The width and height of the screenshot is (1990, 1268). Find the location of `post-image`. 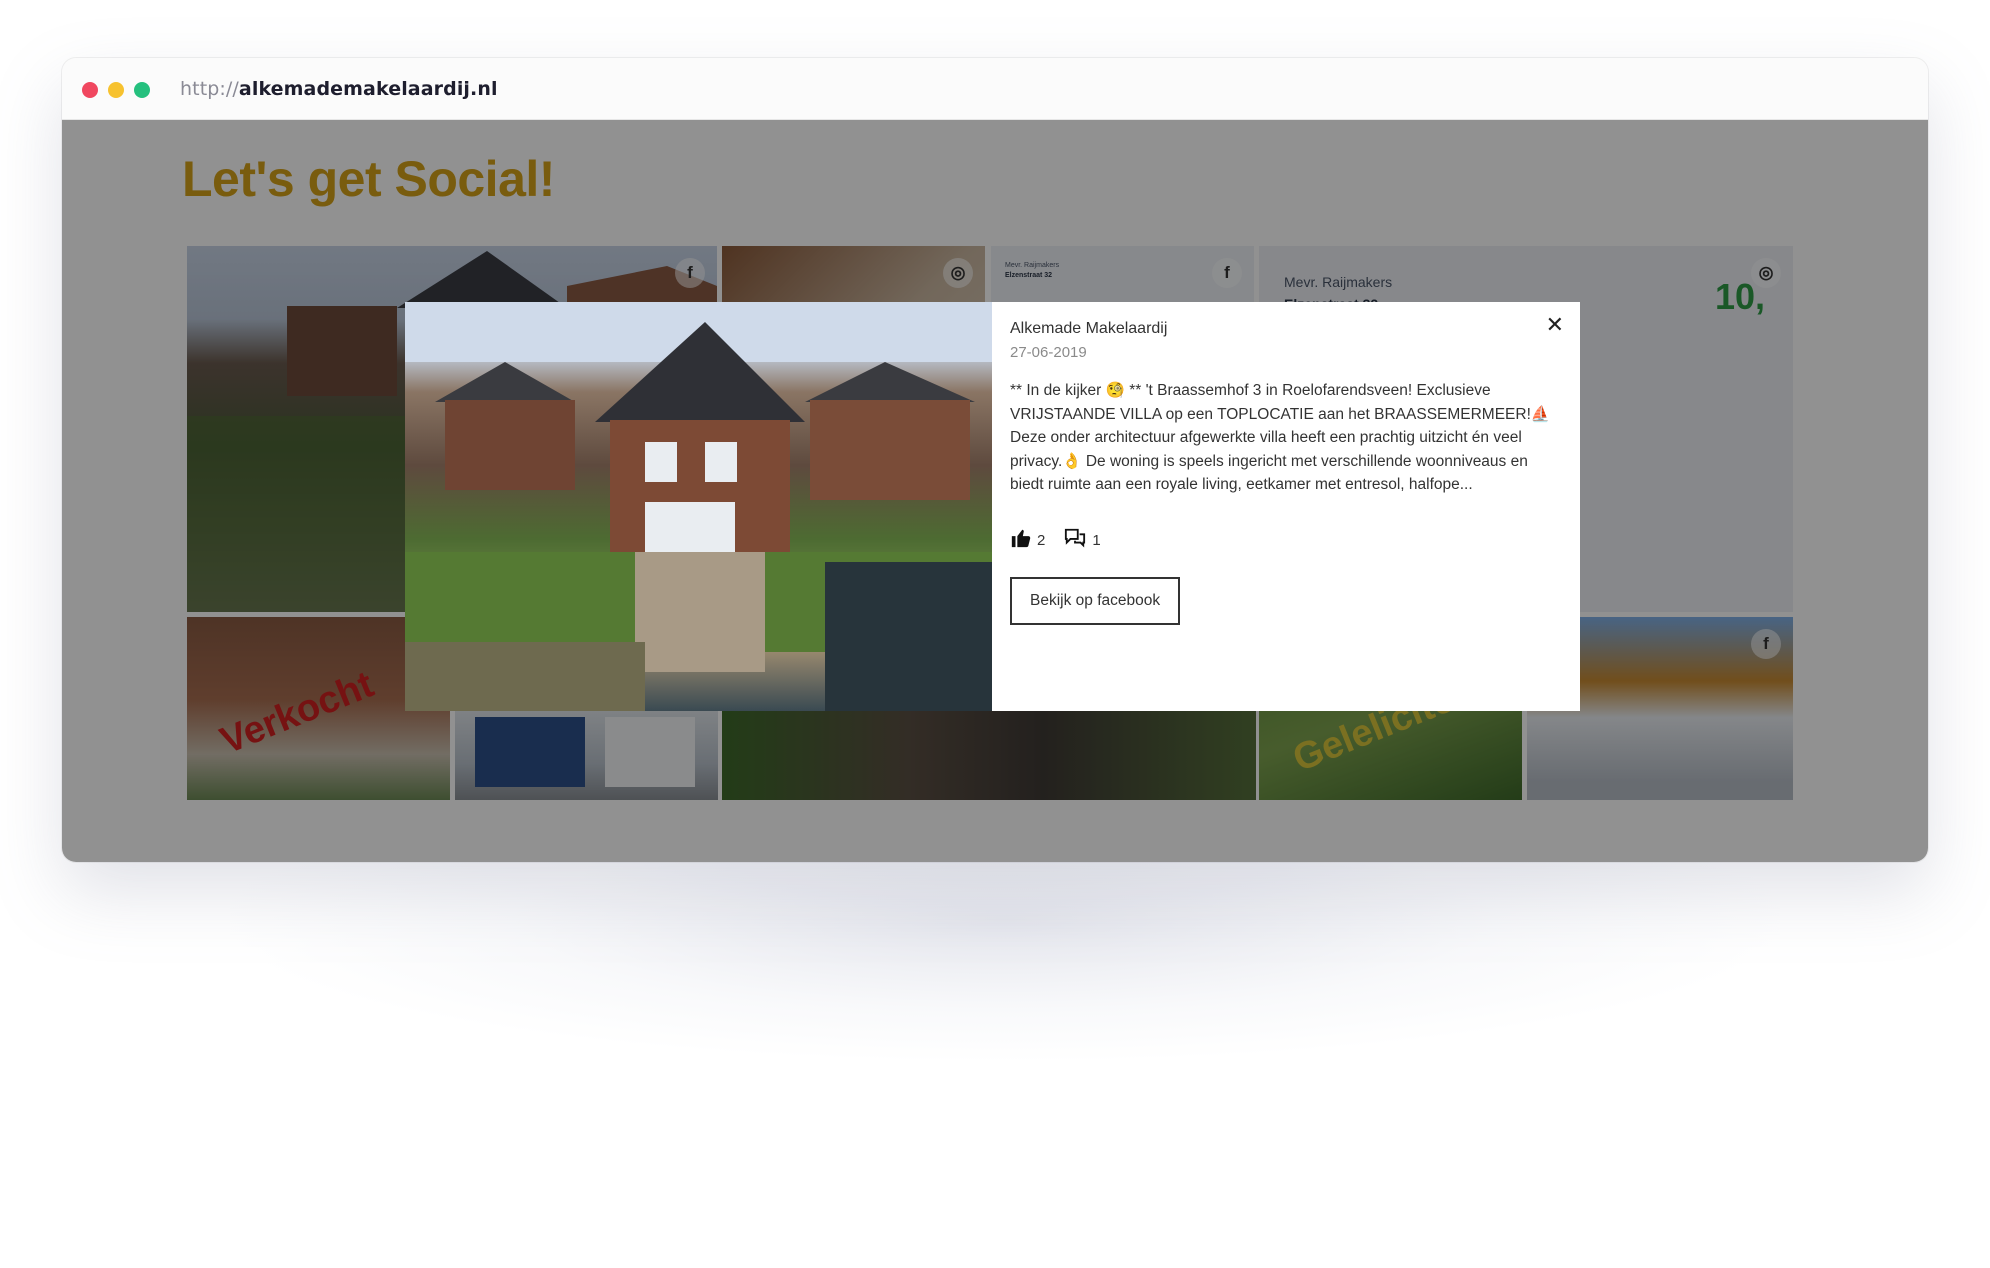

post-image is located at coordinates (698, 506).